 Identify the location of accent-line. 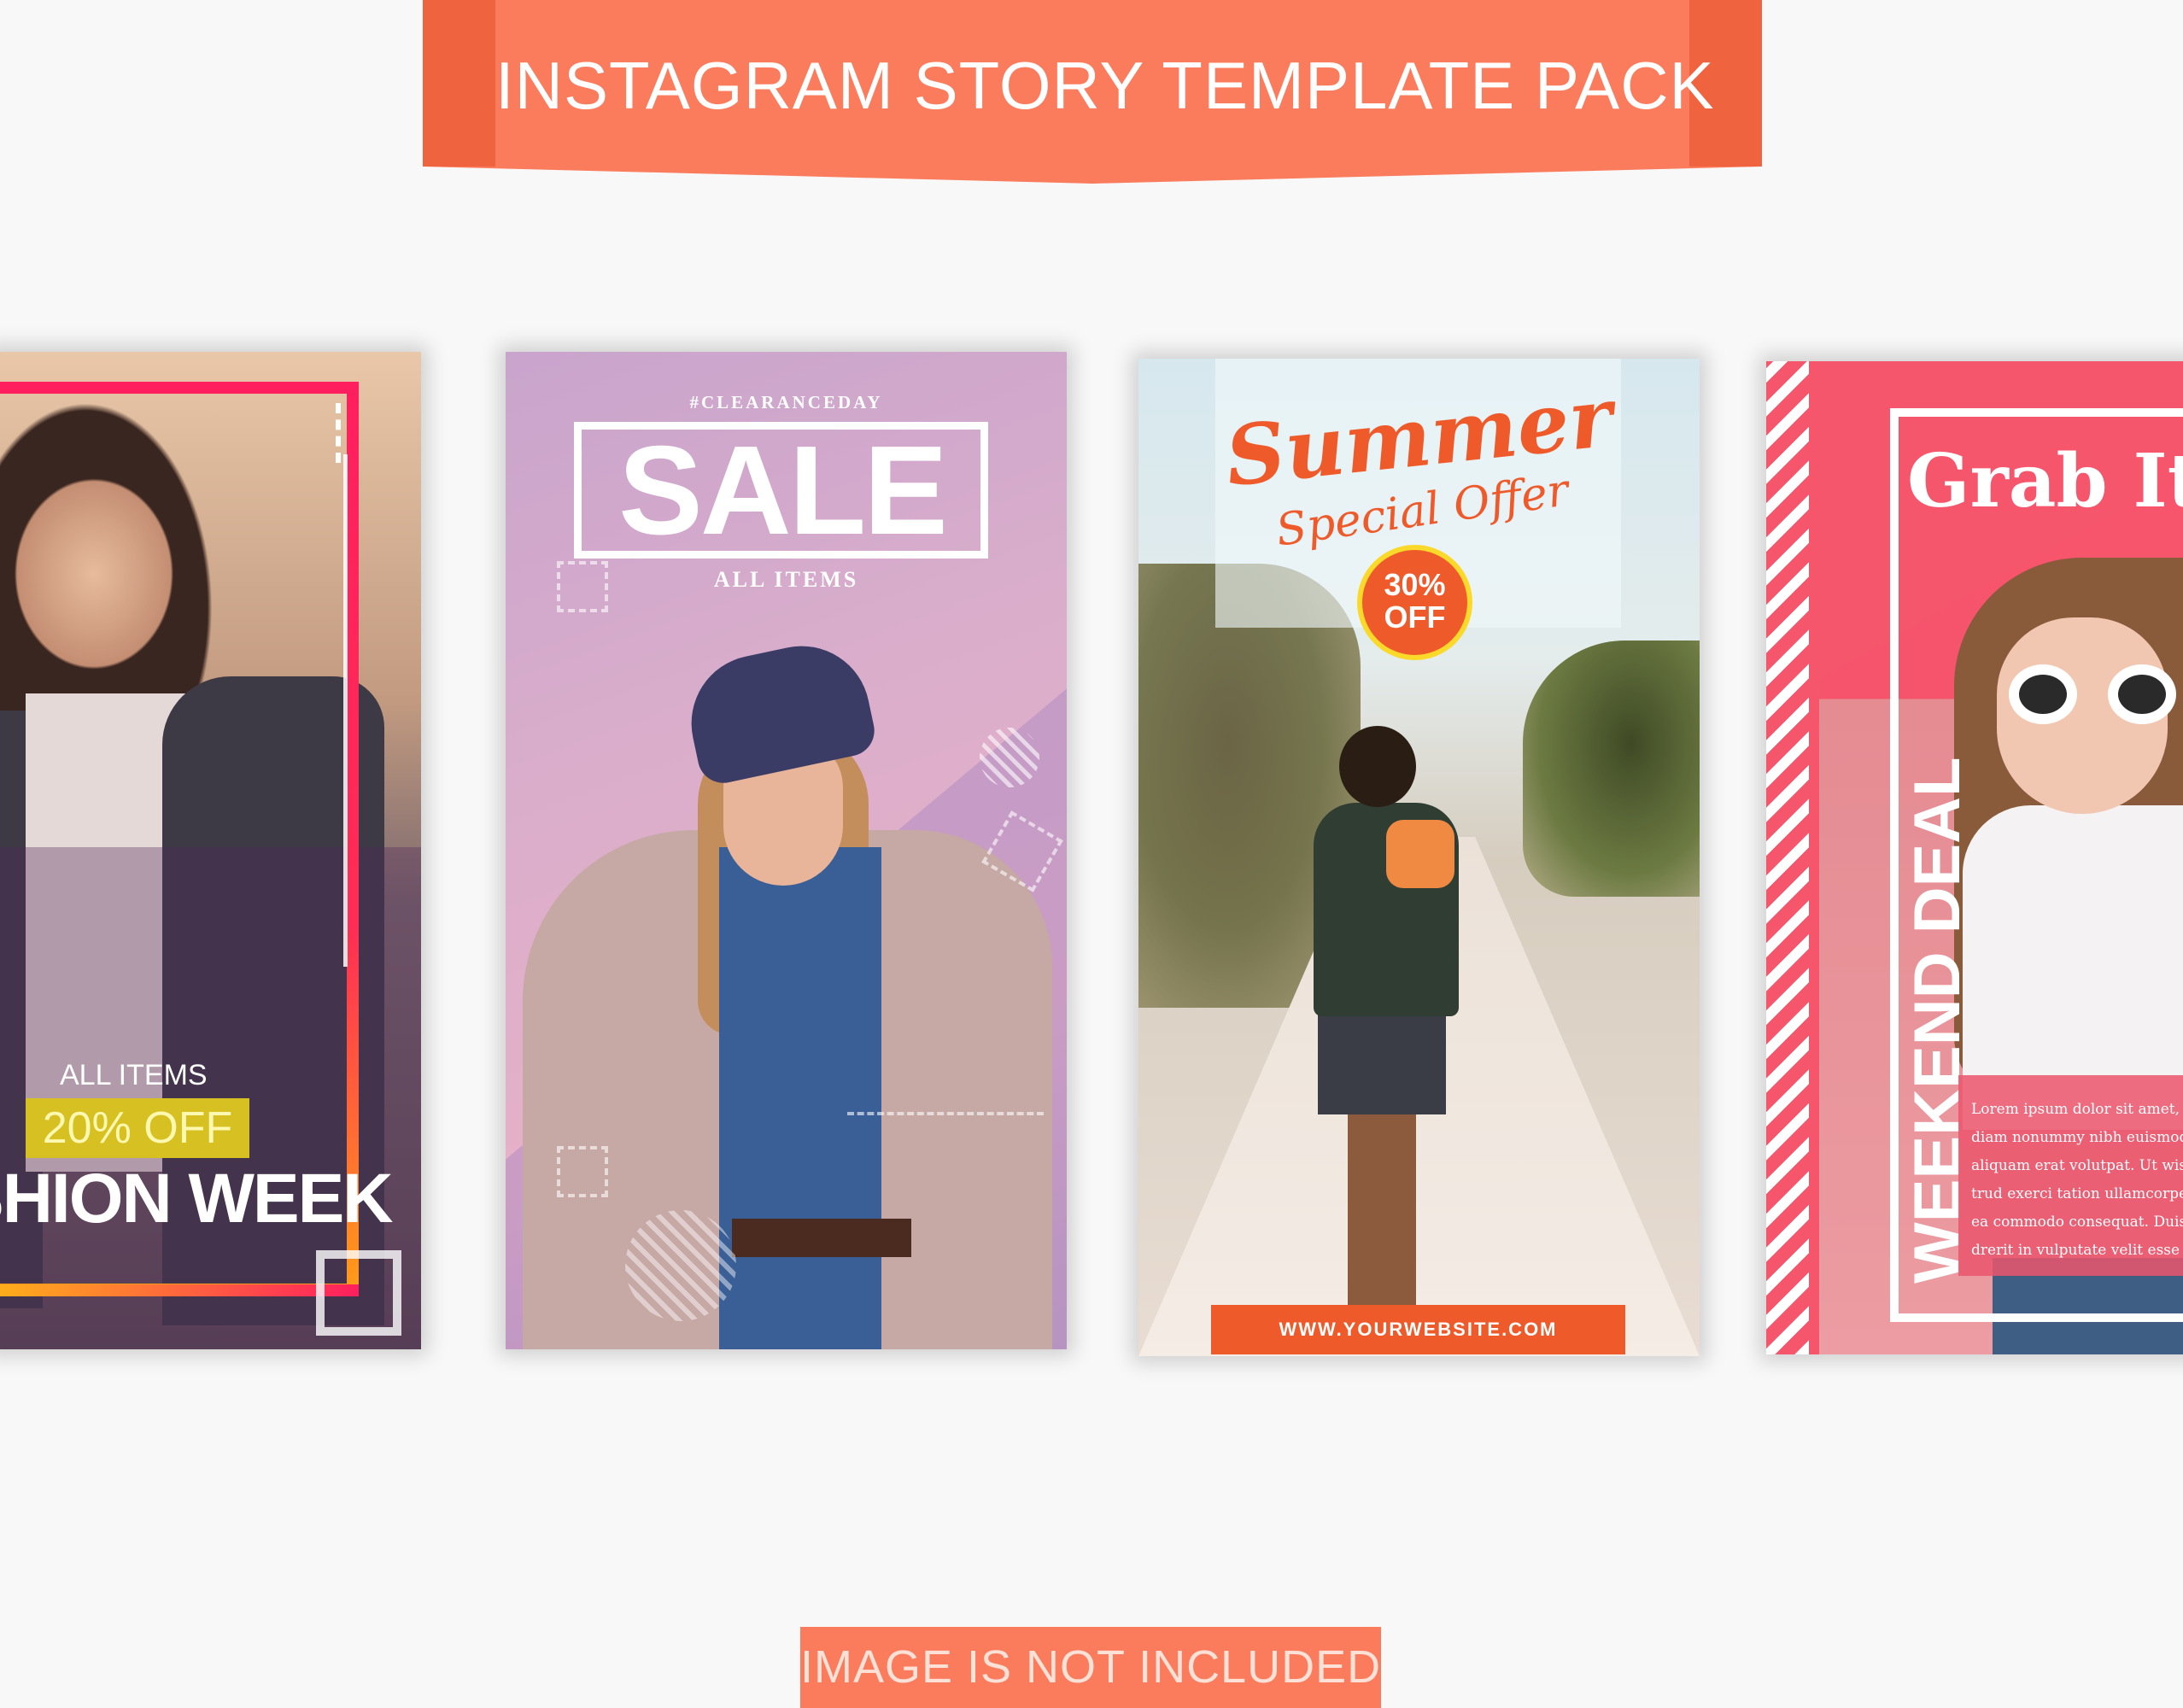
(345, 710).